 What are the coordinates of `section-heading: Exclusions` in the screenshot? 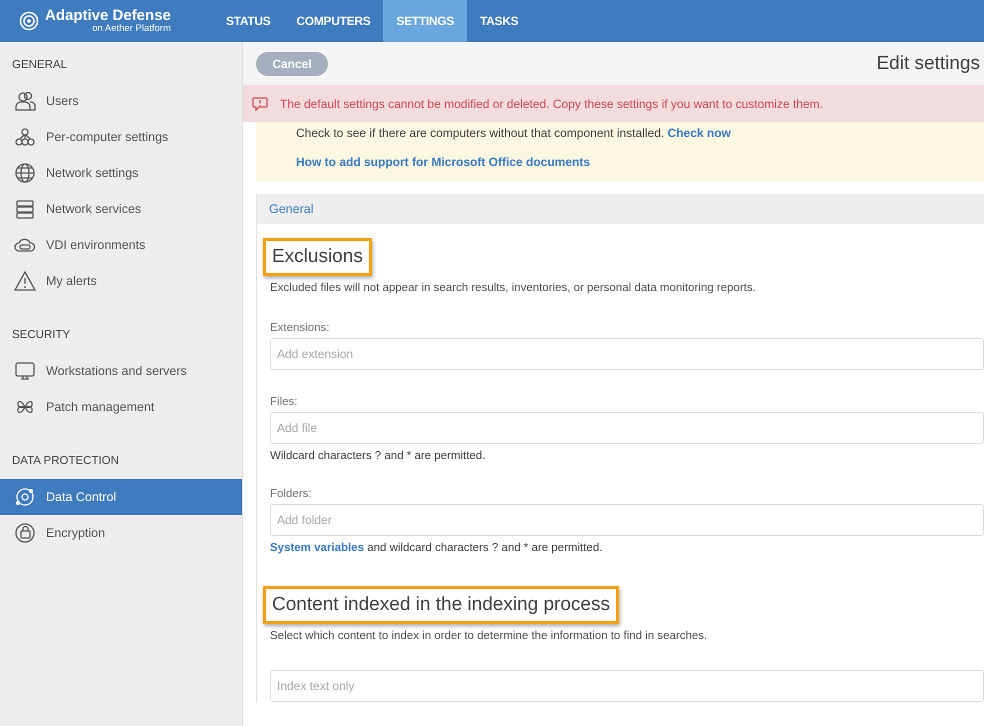 It's located at (317, 257).